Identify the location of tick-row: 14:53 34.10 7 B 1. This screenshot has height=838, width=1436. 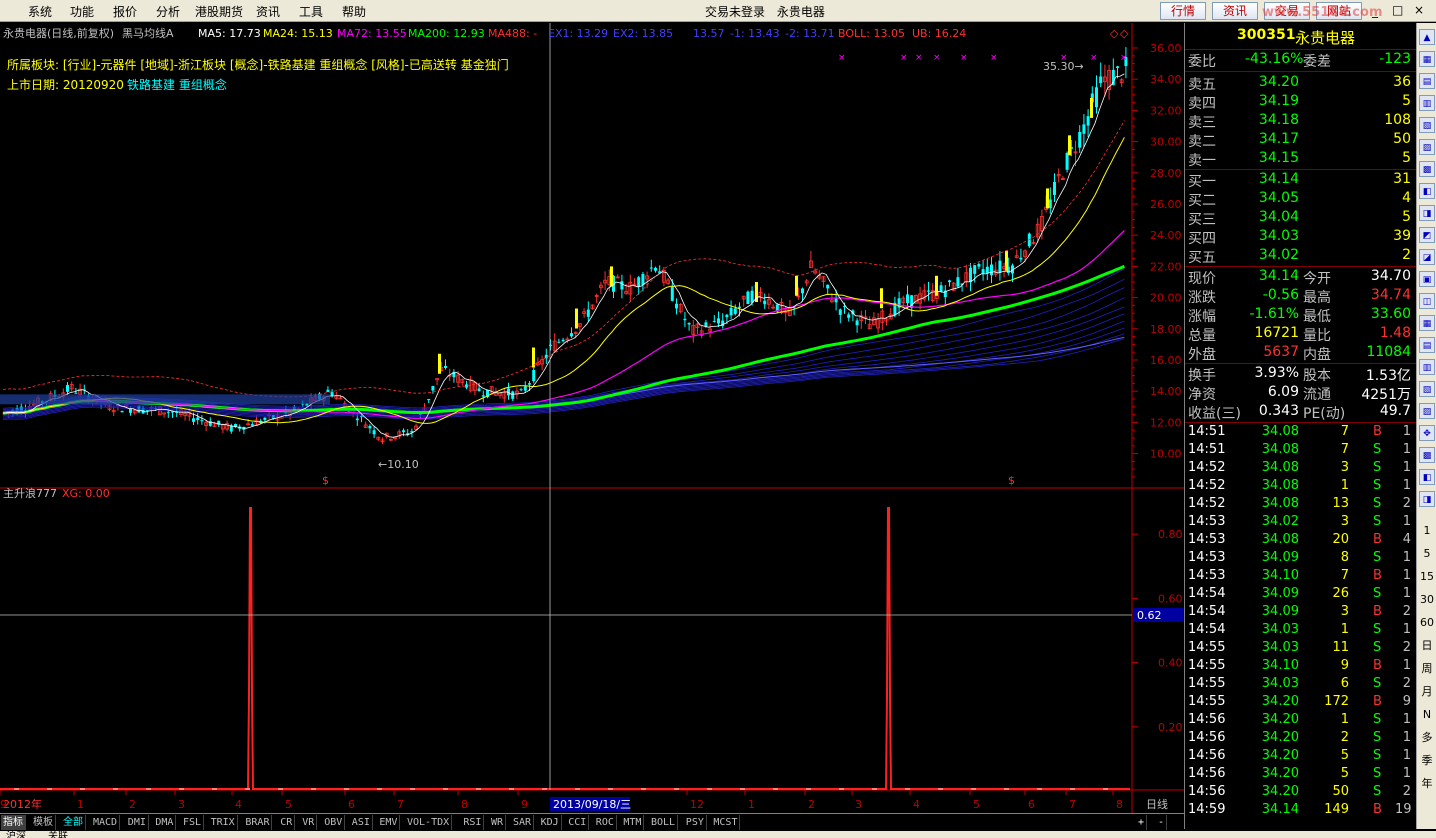
(1301, 577).